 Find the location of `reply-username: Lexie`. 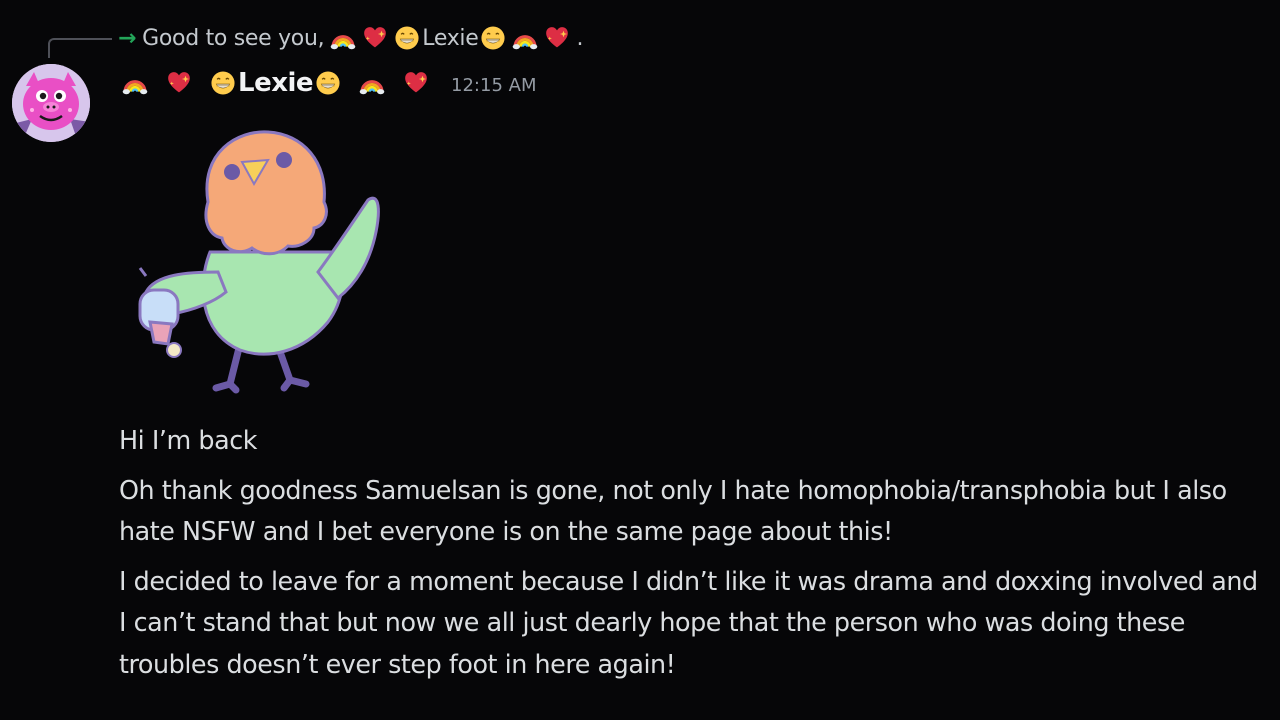

reply-username: Lexie is located at coordinates (450, 38).